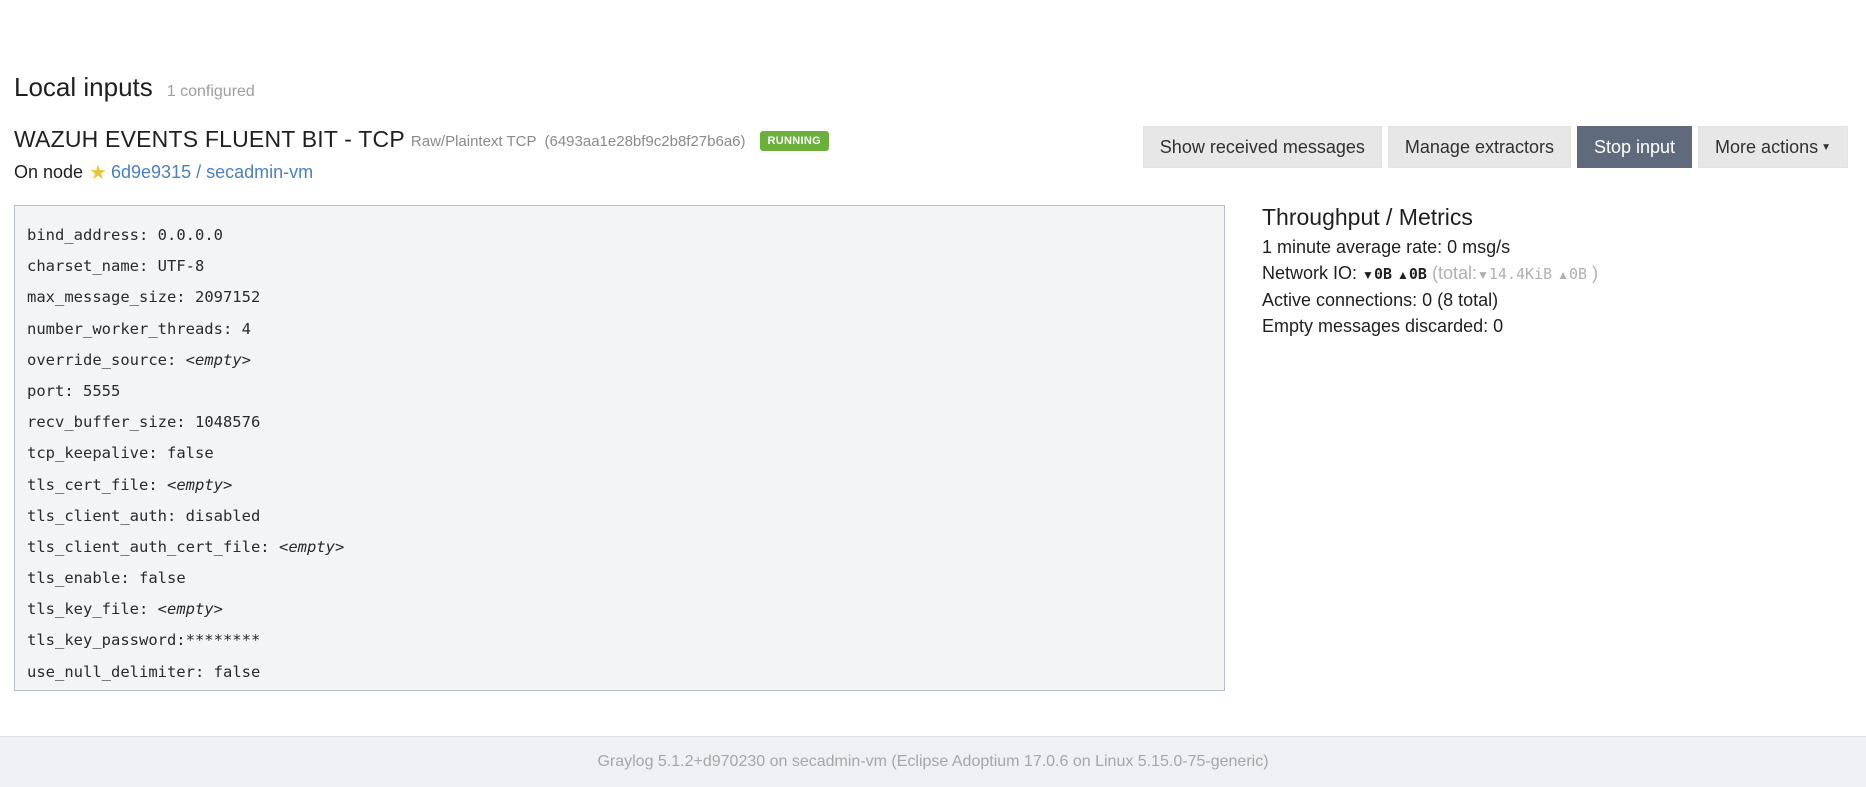 The height and width of the screenshot is (787, 1866). I want to click on config-key: recv_buffer_size:, so click(106, 422).